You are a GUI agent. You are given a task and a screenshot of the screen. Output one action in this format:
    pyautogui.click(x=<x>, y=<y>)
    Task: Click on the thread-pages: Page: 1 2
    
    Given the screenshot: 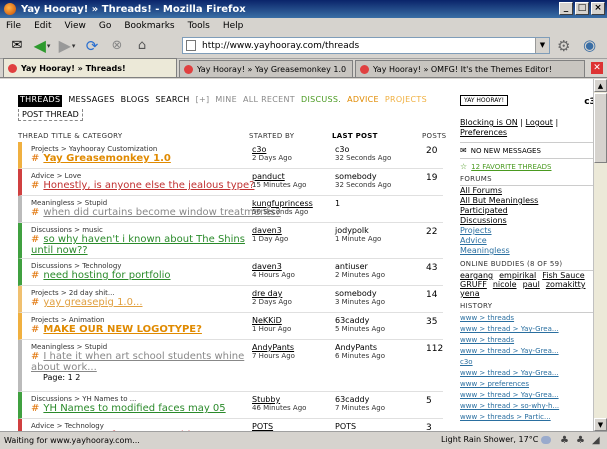 What is the action you would take?
    pyautogui.click(x=237, y=377)
    